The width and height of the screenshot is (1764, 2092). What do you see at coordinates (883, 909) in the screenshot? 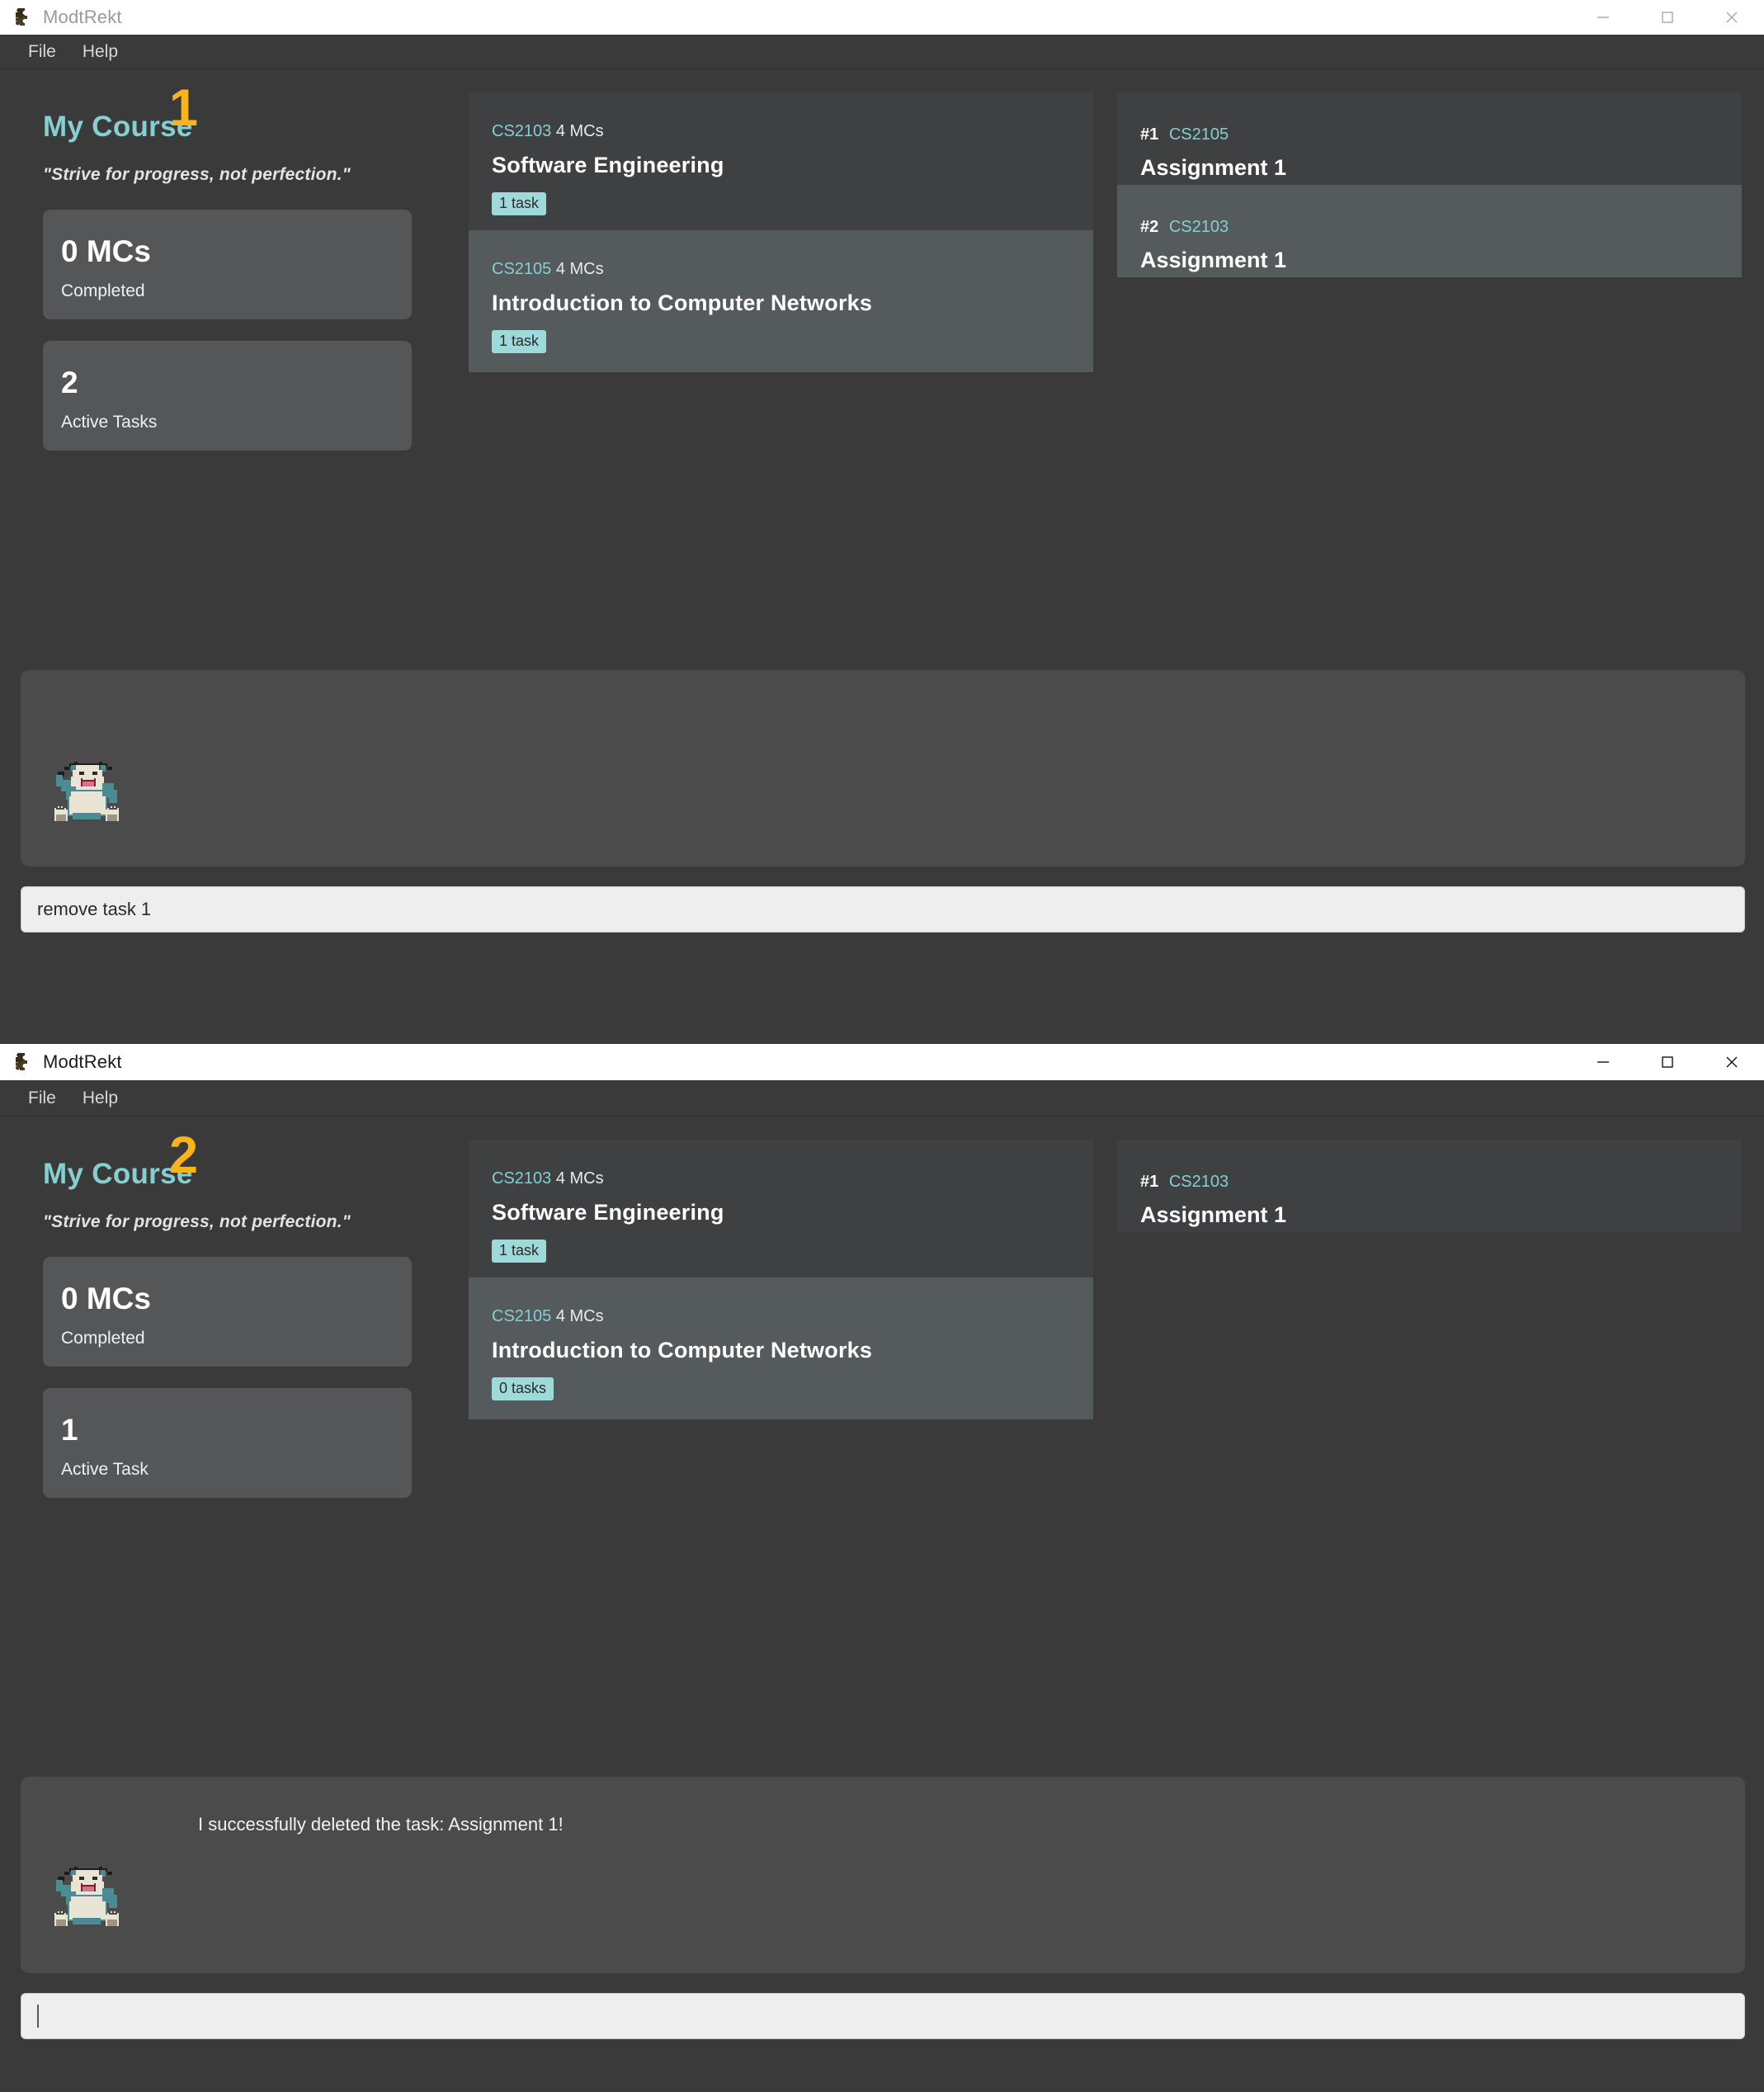
I see `chat-input: remove task 1` at bounding box center [883, 909].